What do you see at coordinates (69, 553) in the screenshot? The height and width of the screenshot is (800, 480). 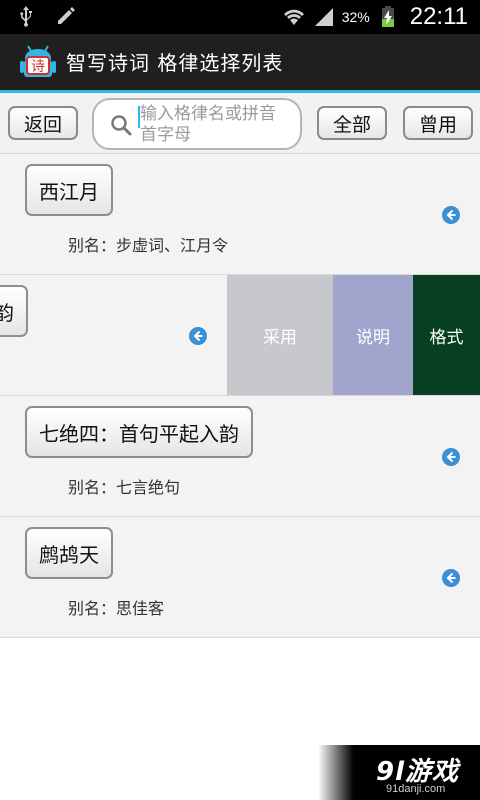 I see `pattern-name-button: 鹧鸪天` at bounding box center [69, 553].